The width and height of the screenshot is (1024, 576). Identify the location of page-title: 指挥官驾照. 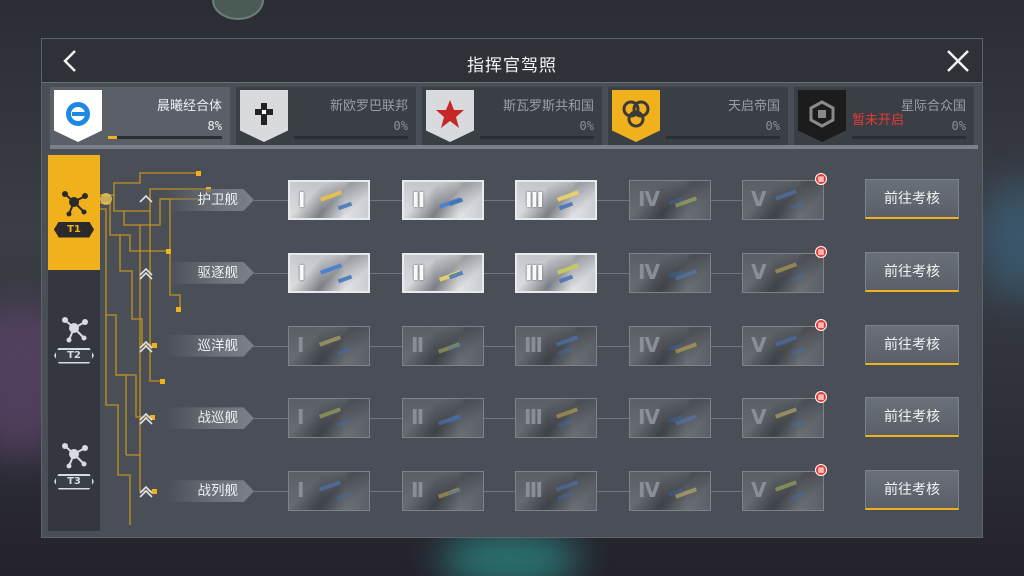
(512, 66).